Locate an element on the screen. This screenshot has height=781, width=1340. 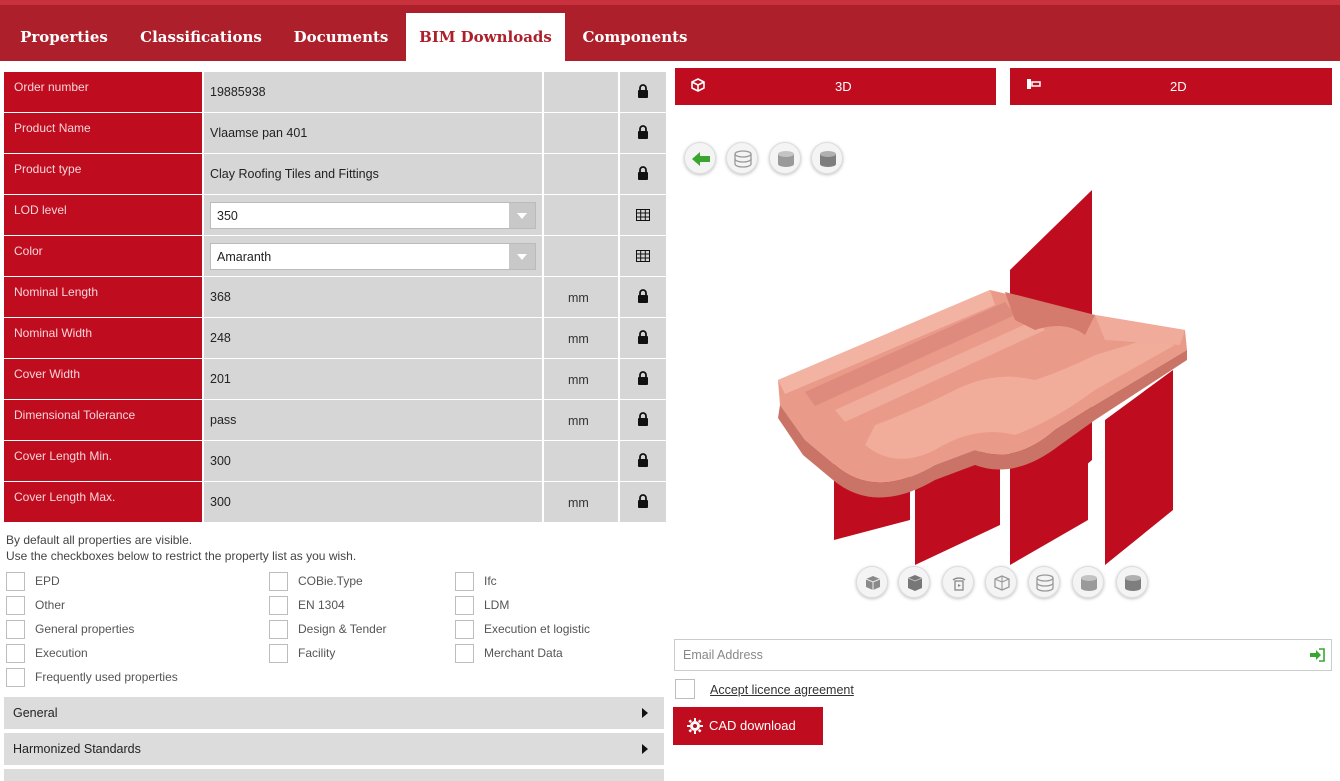
cube-view-button is located at coordinates (914, 582).